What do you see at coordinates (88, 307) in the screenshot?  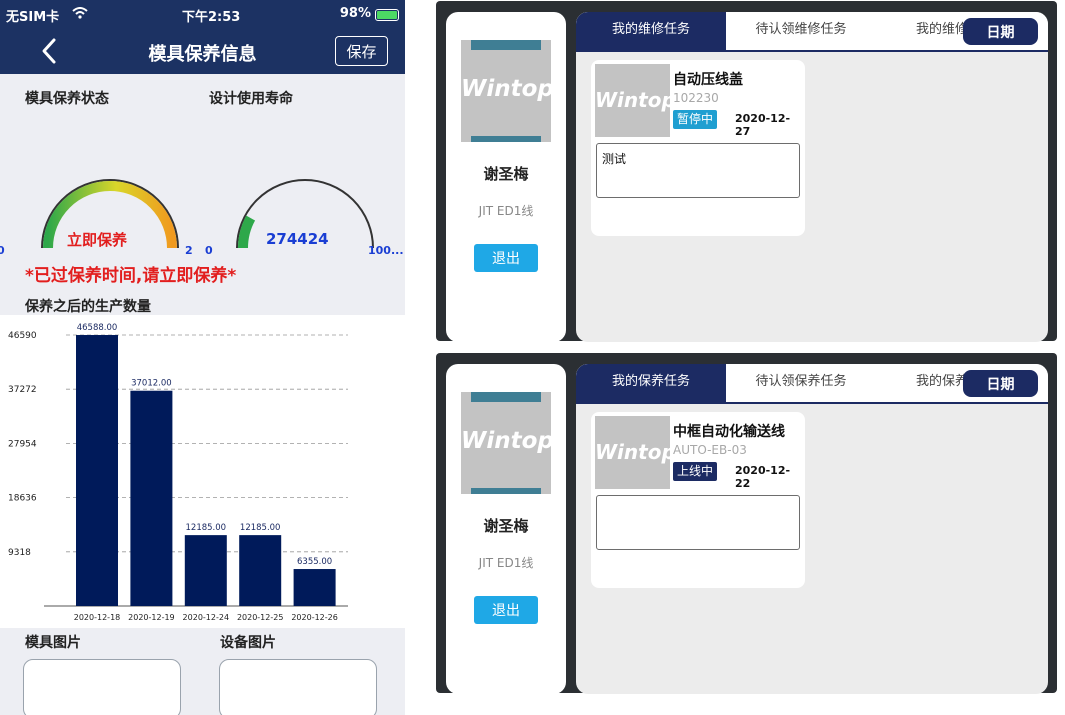 I see `production-since-label: 保养之后的生产数量` at bounding box center [88, 307].